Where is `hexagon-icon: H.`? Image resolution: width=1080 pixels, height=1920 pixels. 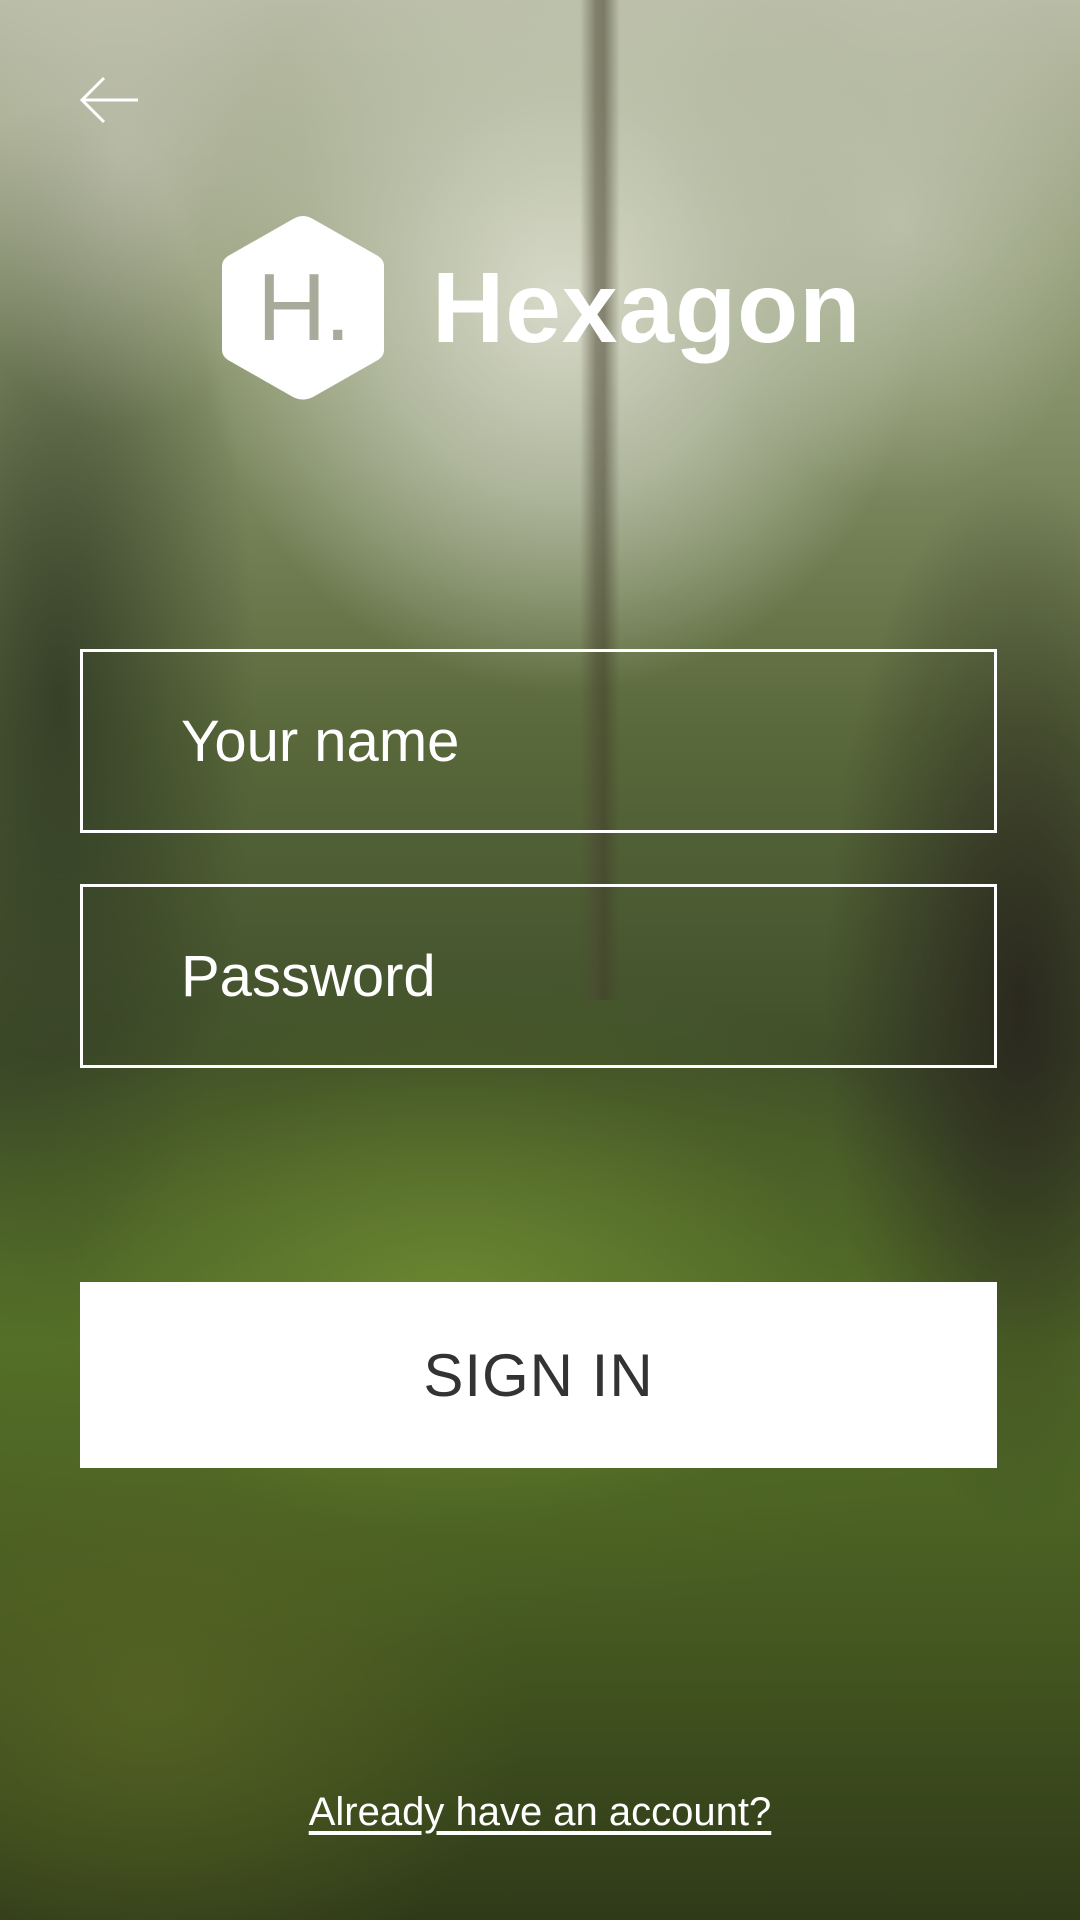
hexagon-icon: H. is located at coordinates (303, 308).